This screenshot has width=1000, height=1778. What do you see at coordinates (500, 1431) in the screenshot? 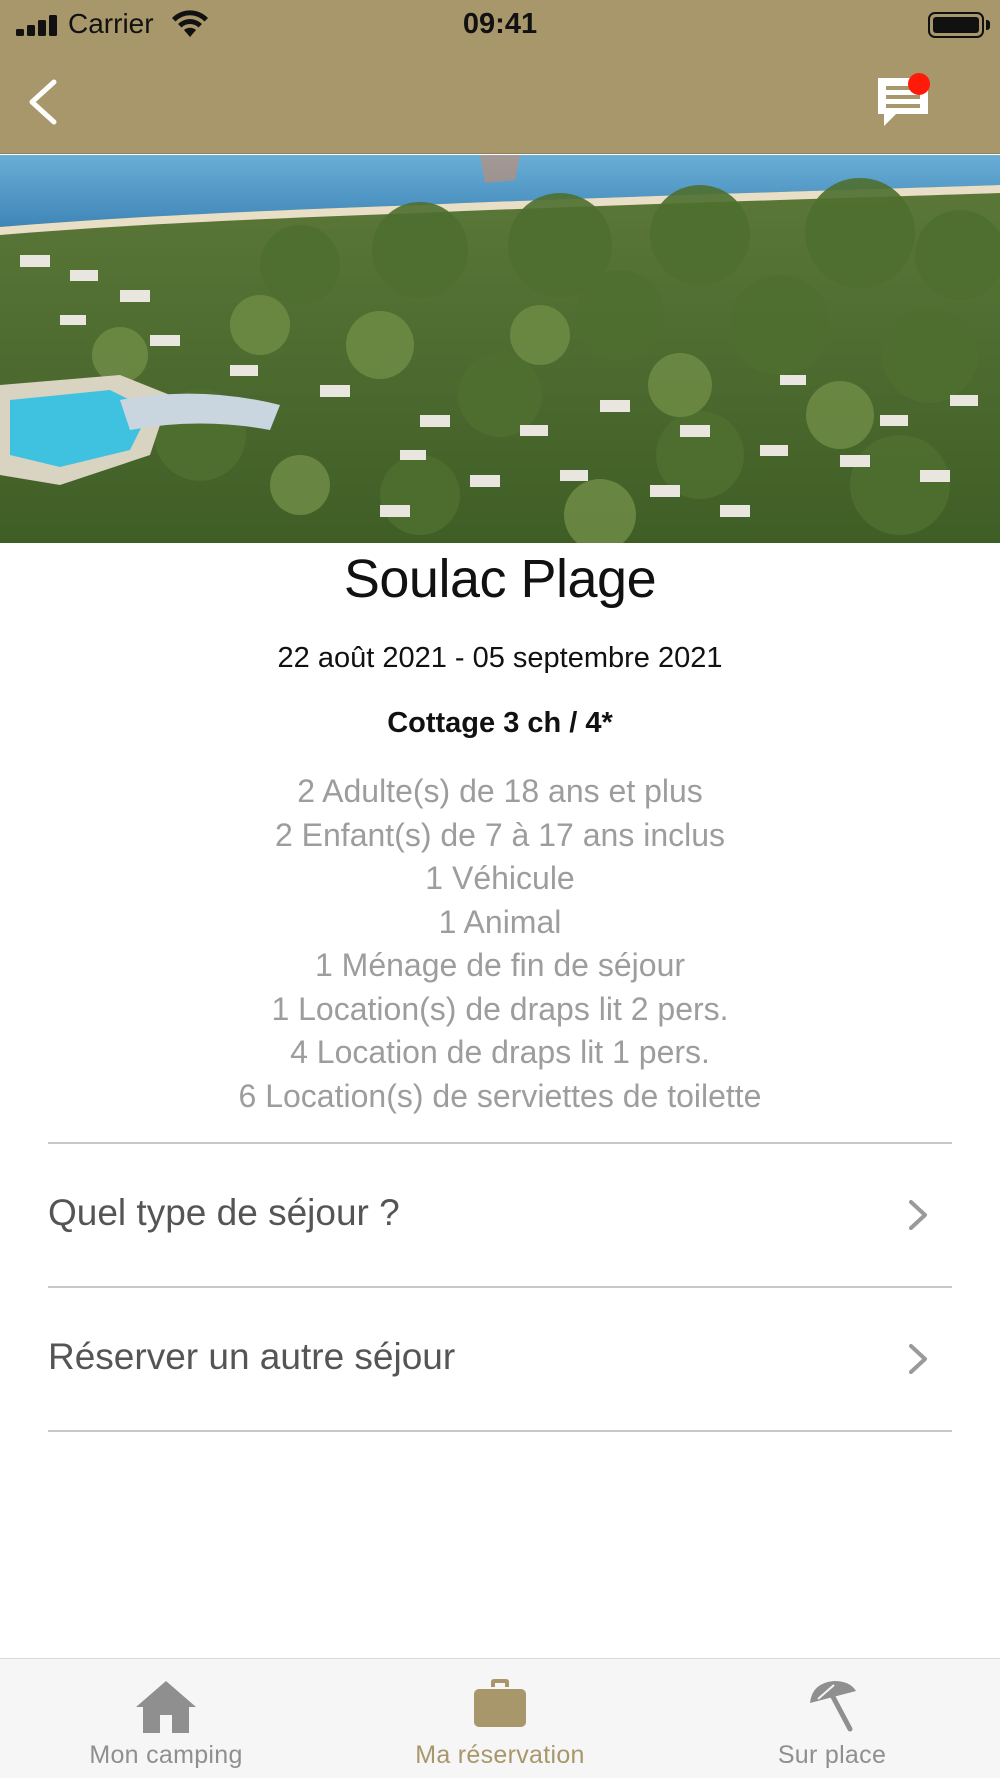
I see `divider` at bounding box center [500, 1431].